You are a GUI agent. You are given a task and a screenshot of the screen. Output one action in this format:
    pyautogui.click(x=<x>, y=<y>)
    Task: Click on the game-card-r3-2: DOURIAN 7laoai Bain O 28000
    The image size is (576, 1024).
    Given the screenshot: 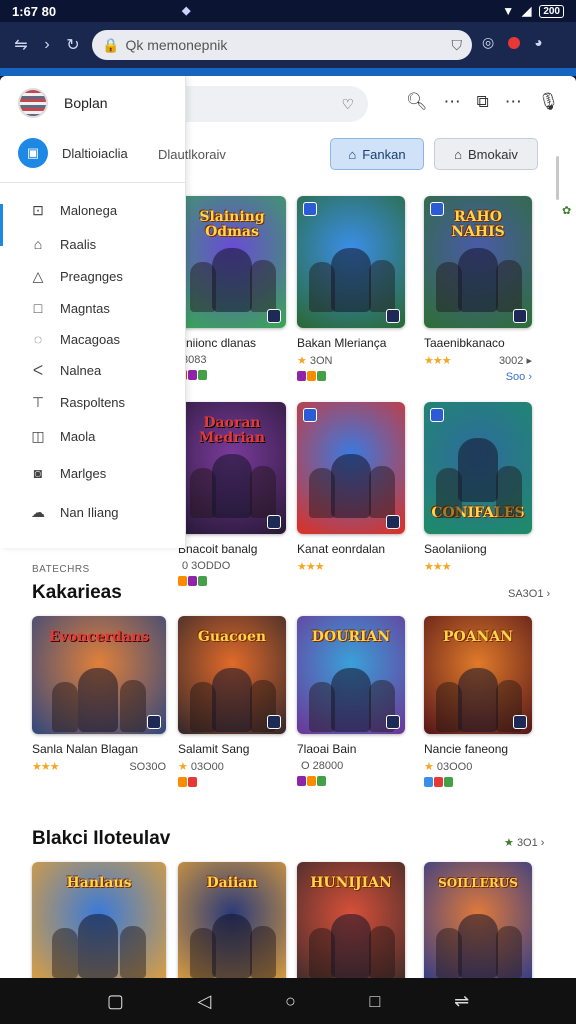 What is the action you would take?
    pyautogui.click(x=351, y=701)
    